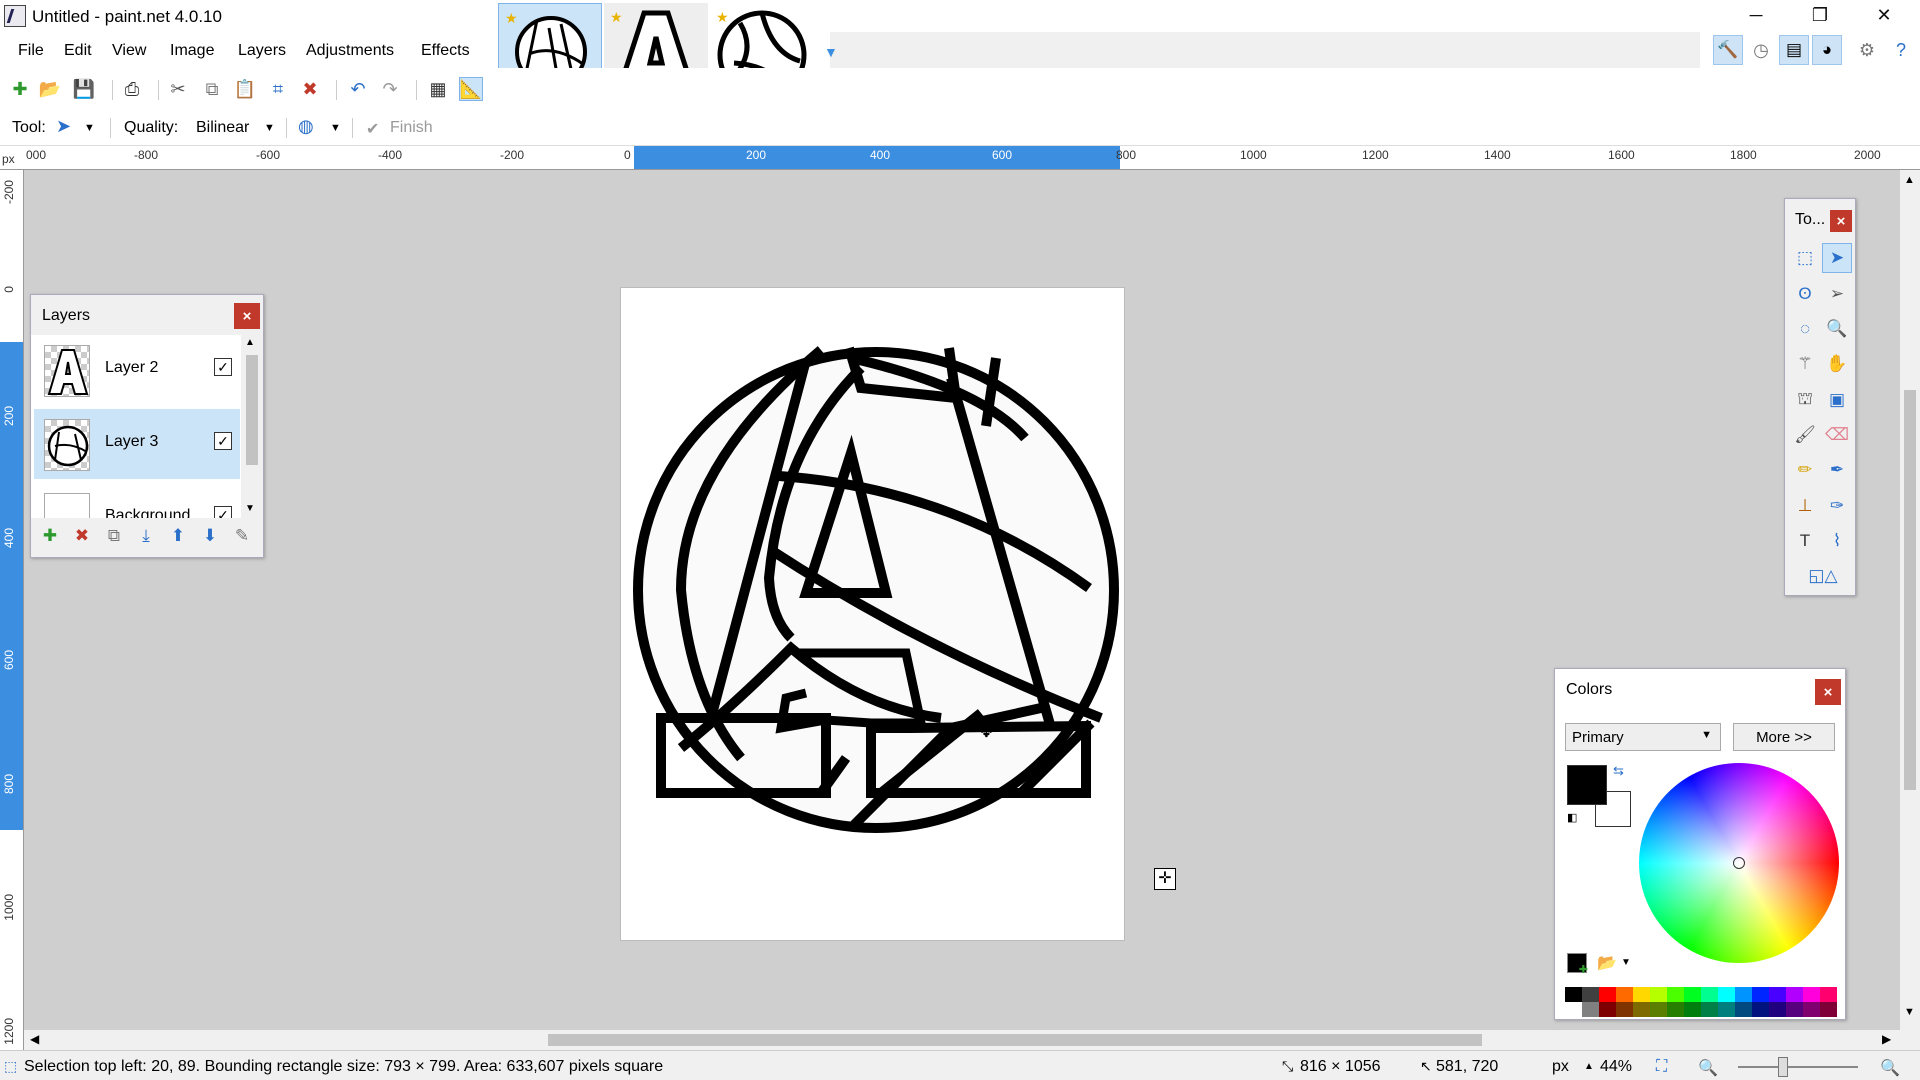  Describe the element at coordinates (78, 51) in the screenshot. I see `menu-edit: Edit` at that location.